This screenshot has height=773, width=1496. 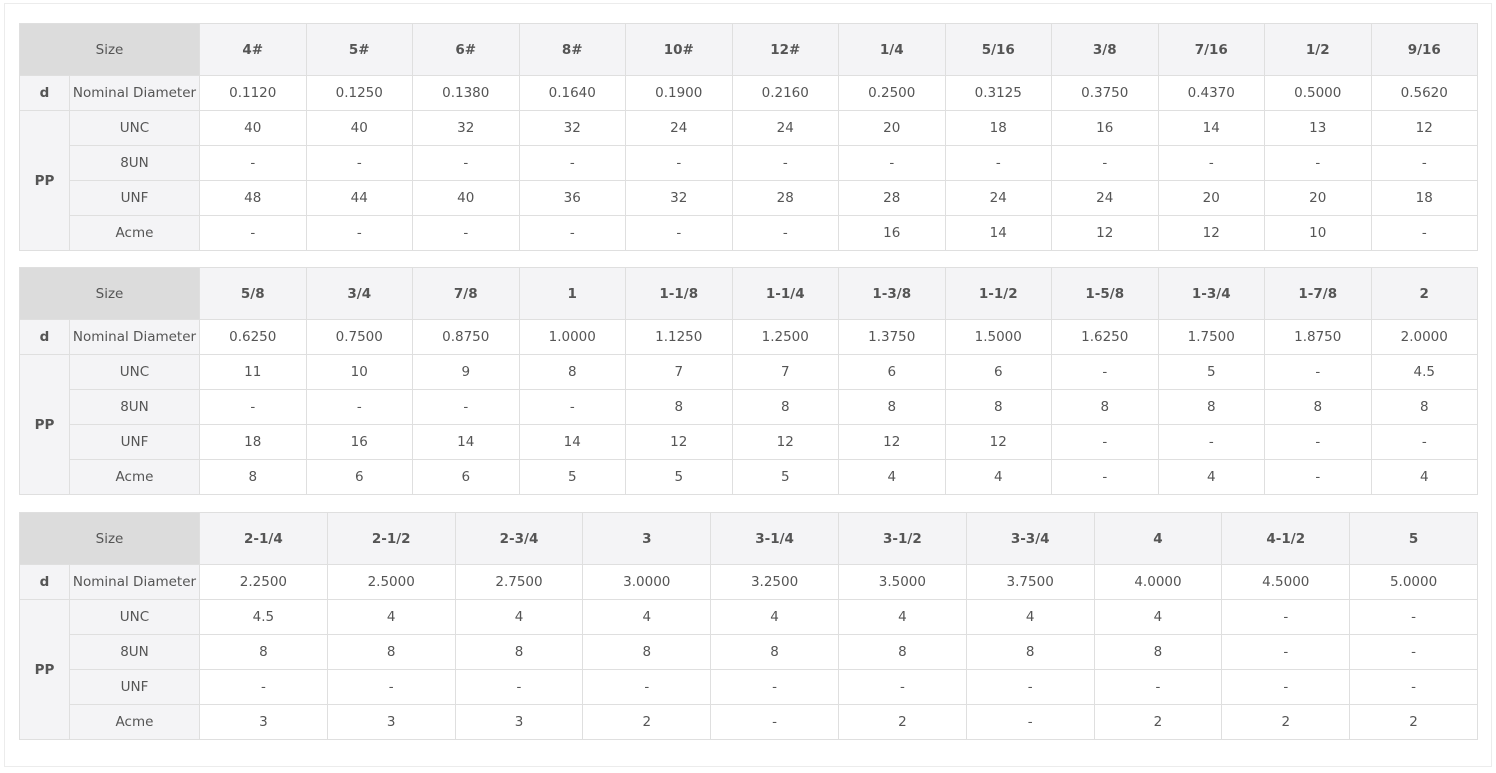 I want to click on value-cell: 44, so click(x=359, y=198).